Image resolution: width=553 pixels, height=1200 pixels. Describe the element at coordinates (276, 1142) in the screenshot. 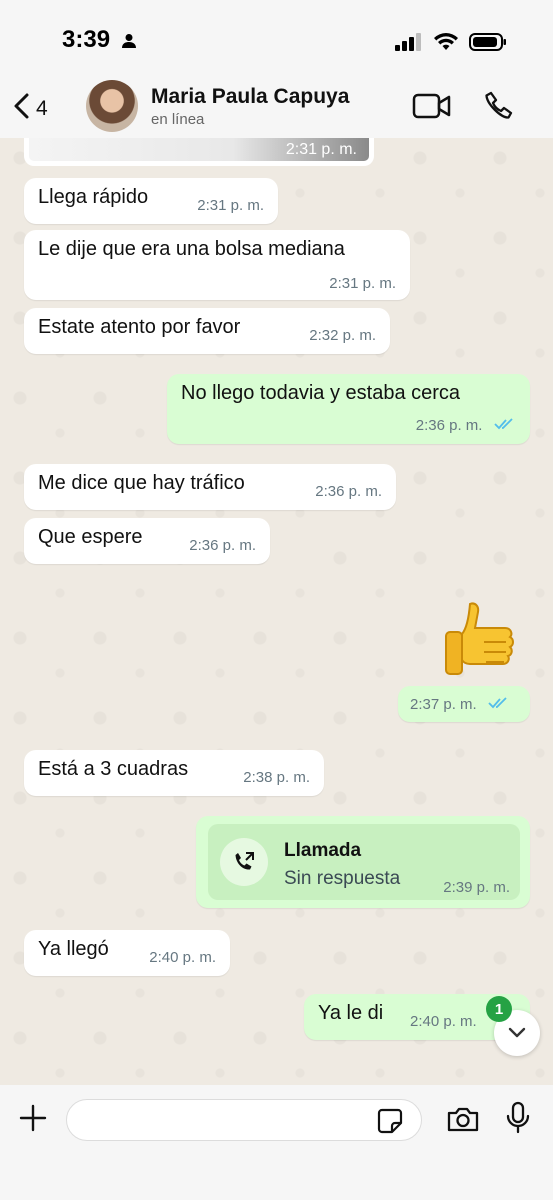

I see `message-input-bar` at that location.